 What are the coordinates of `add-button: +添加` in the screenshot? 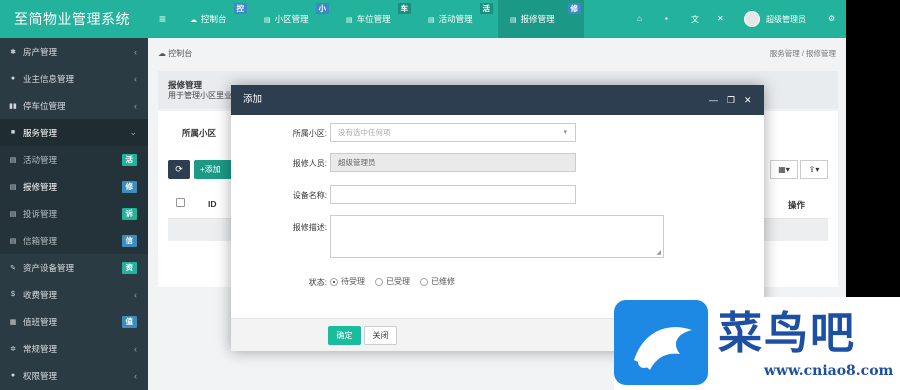 It's located at (214, 169).